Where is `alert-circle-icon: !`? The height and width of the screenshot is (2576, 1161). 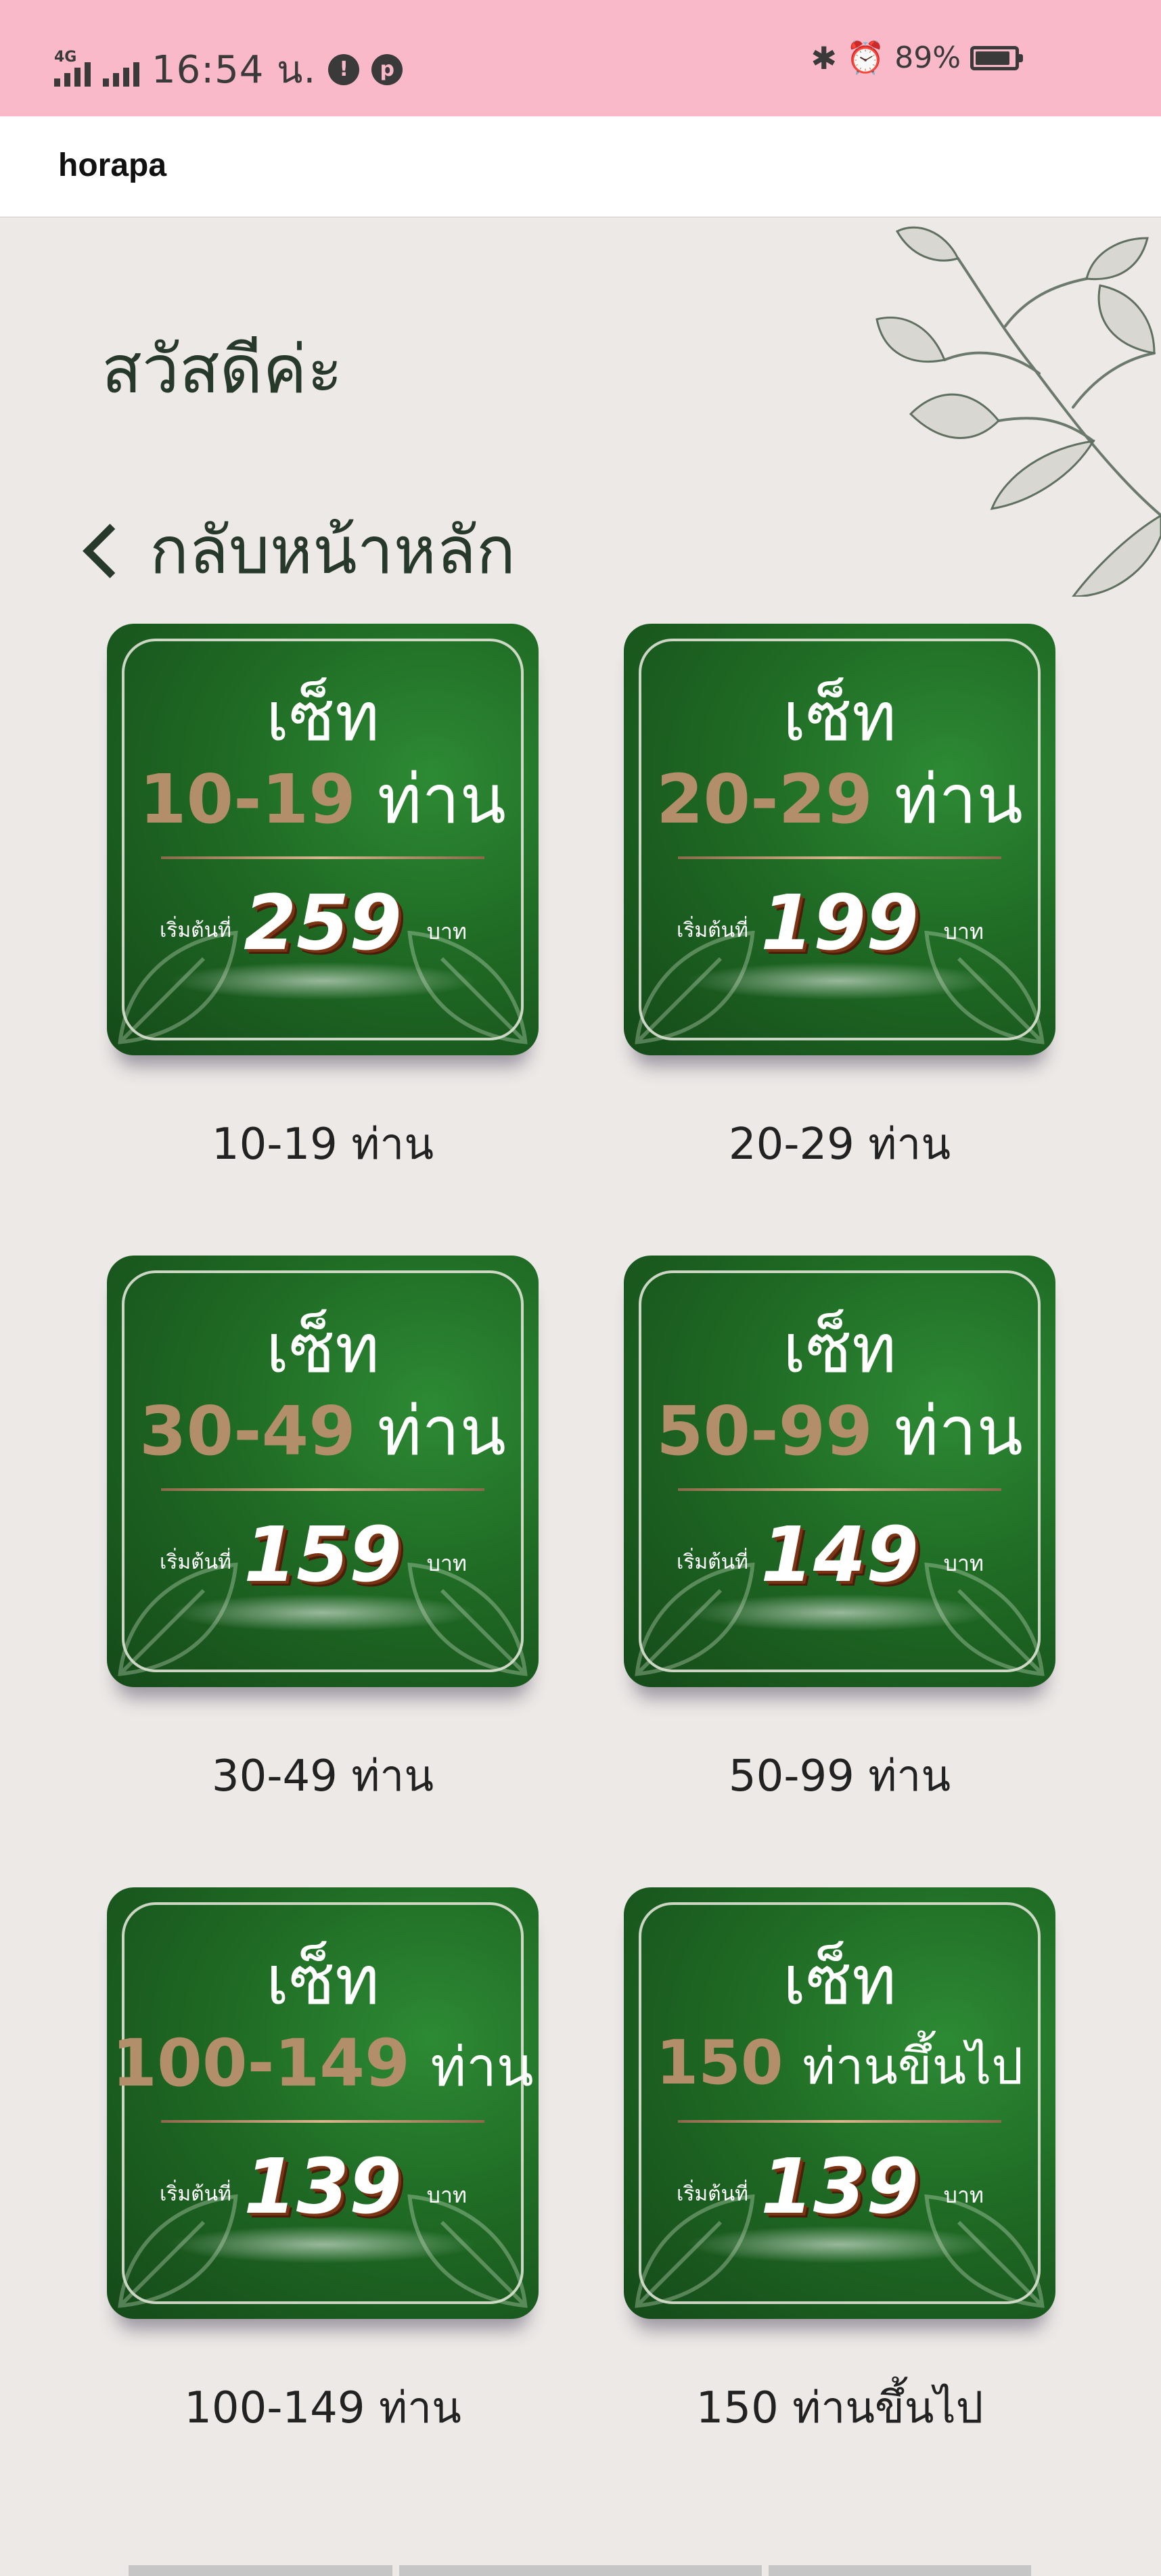
alert-circle-icon: ! is located at coordinates (344, 69).